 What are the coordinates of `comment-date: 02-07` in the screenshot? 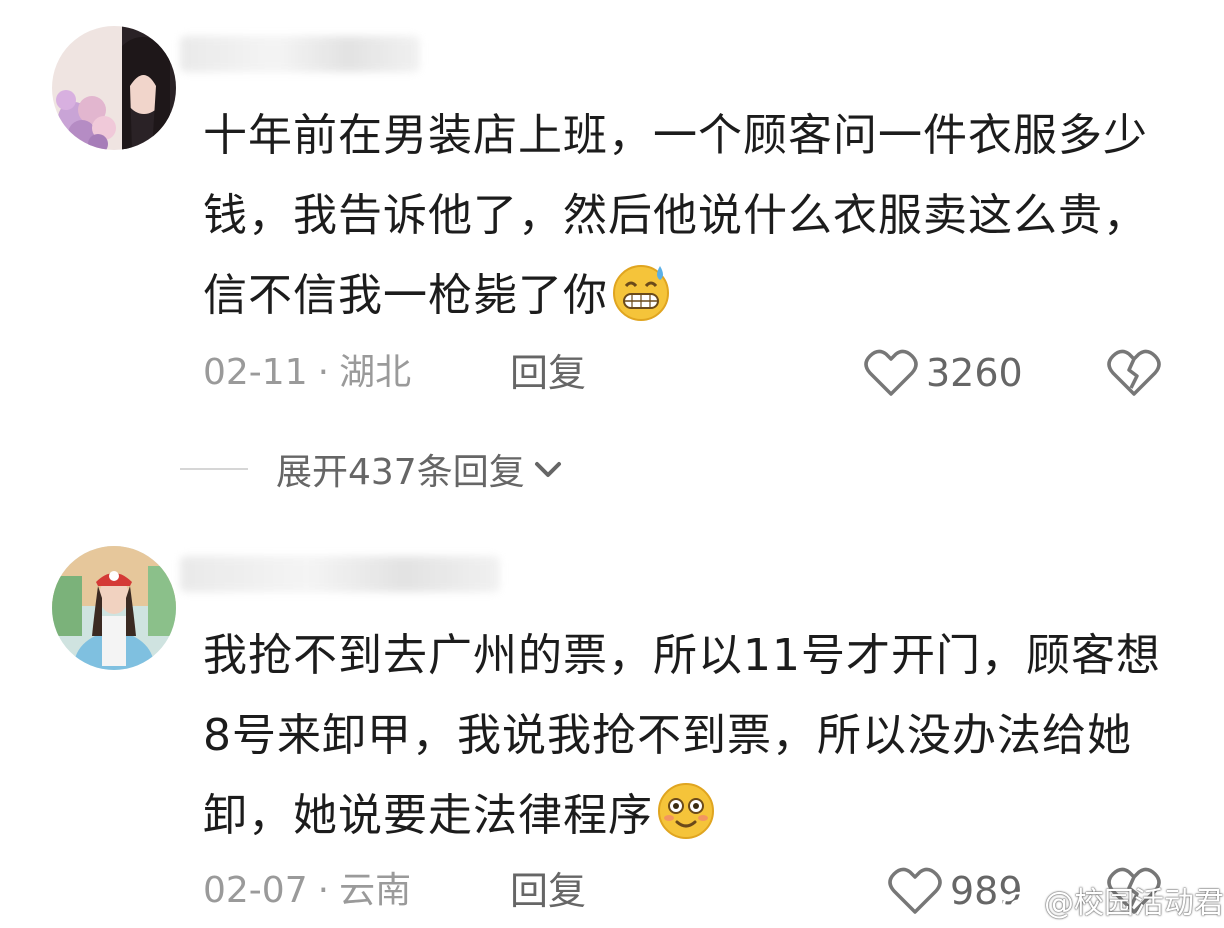 It's located at (255, 890).